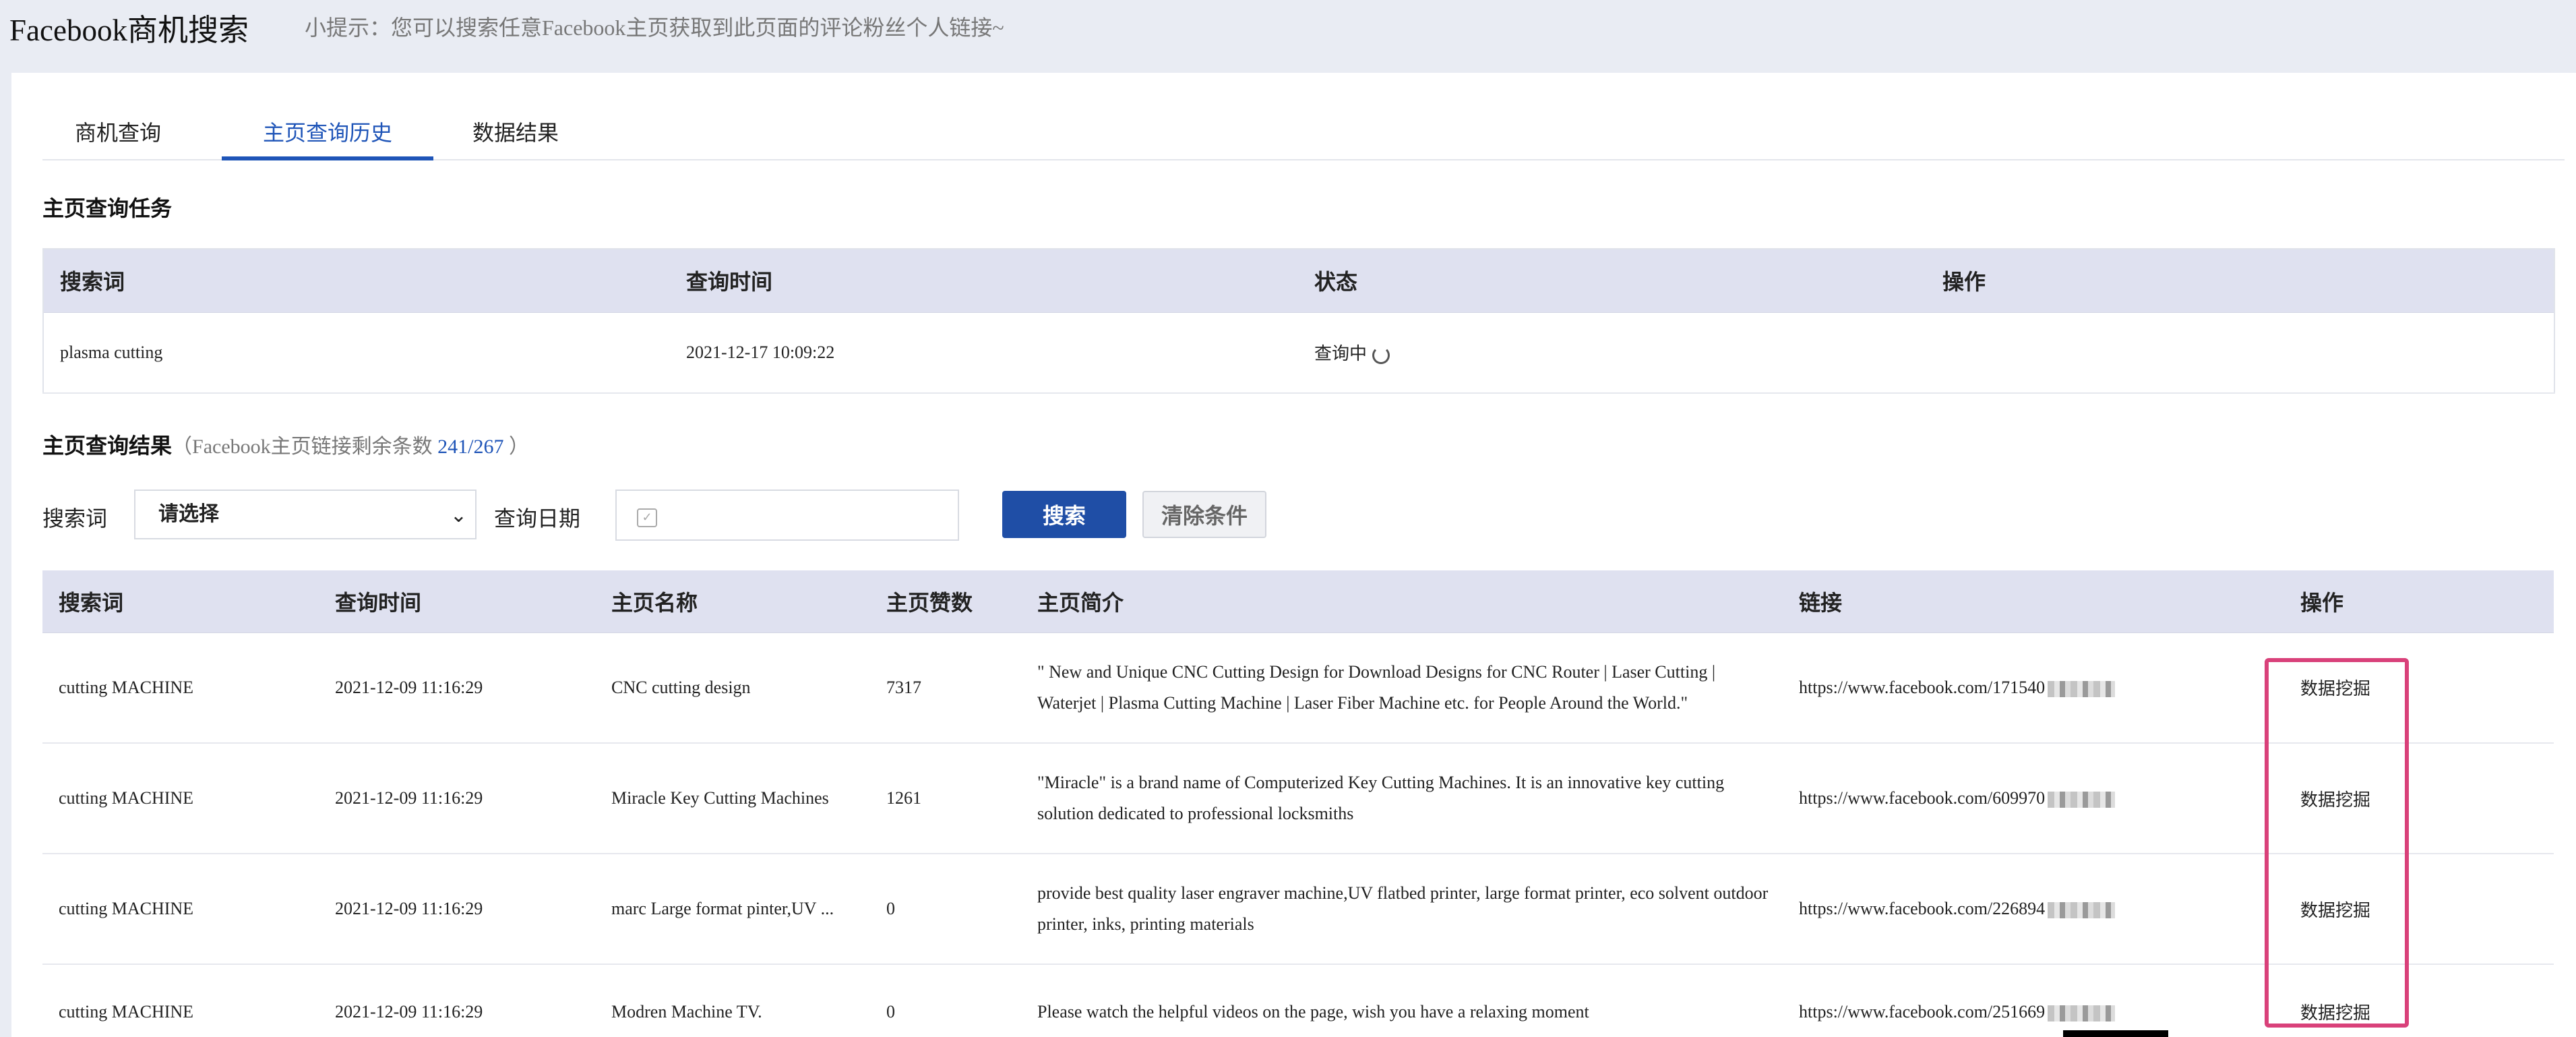 This screenshot has width=2576, height=1037. I want to click on keyword-select: 请选择 ⌄, so click(305, 514).